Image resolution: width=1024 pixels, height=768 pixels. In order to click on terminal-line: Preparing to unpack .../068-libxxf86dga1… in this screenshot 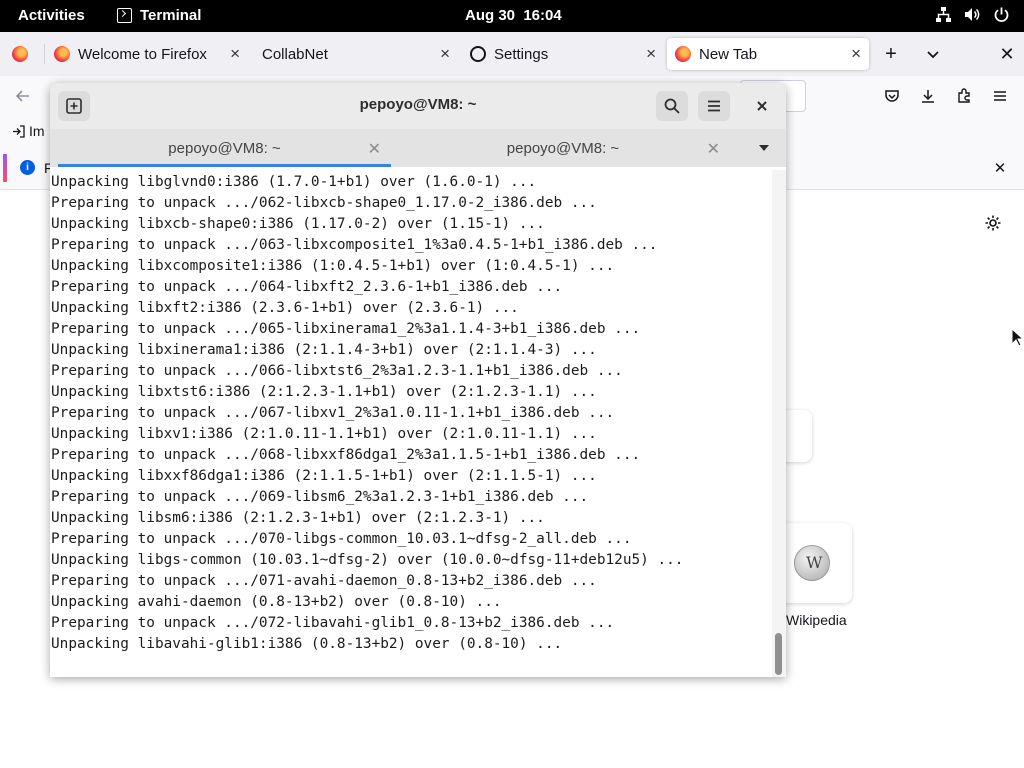, I will do `click(346, 455)`.